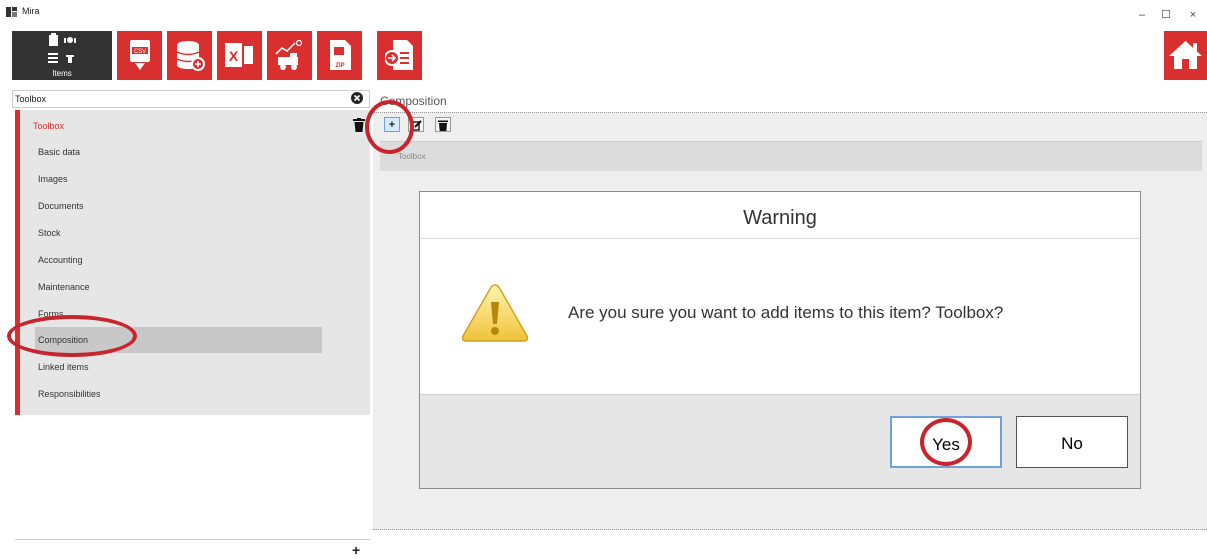 This screenshot has height=559, width=1207. Describe the element at coordinates (173, 126) in the screenshot. I see `nav-item-header: Toolbox` at that location.